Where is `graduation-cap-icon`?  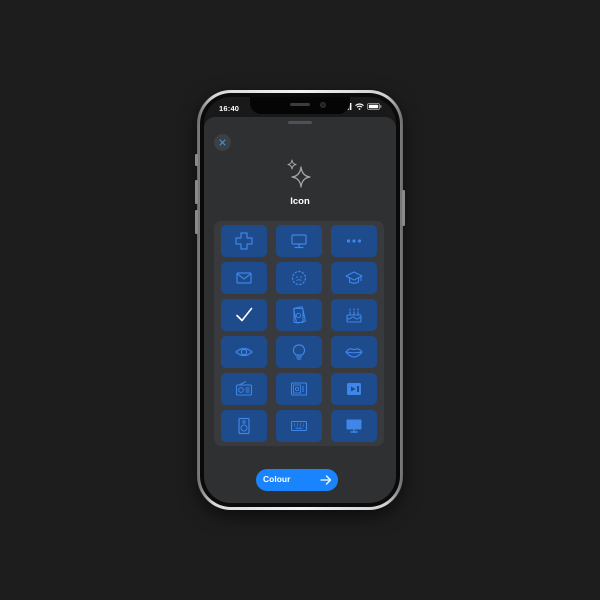
graduation-cap-icon is located at coordinates (354, 277).